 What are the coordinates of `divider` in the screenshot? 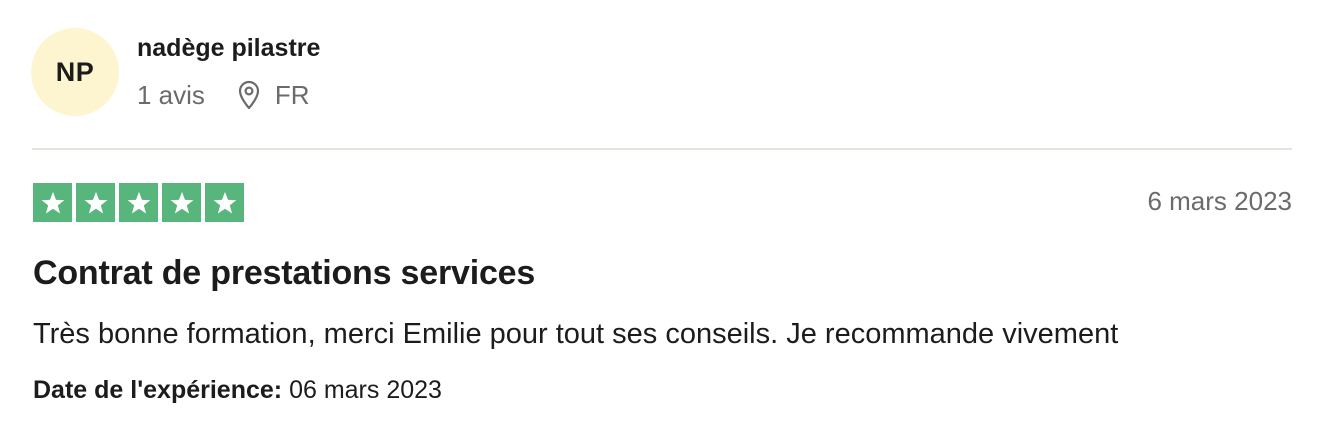 It's located at (662, 149).